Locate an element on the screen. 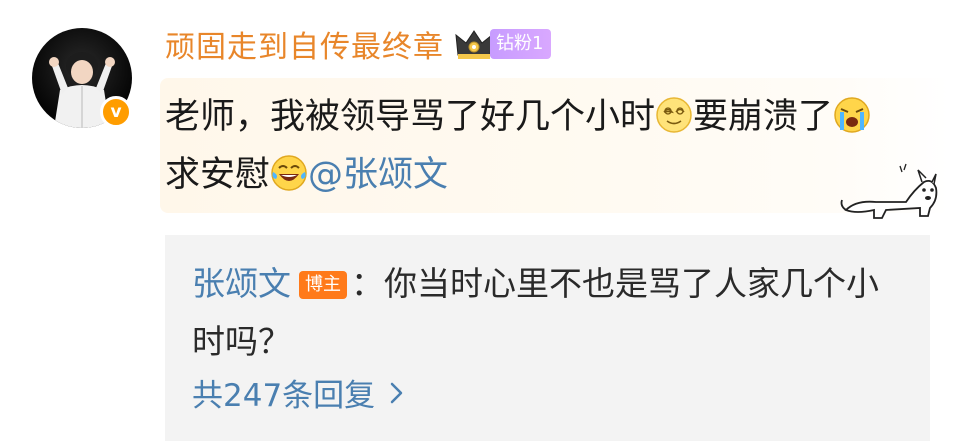 The image size is (960, 441). fan-level-badge: 钻粉1 is located at coordinates (521, 44).